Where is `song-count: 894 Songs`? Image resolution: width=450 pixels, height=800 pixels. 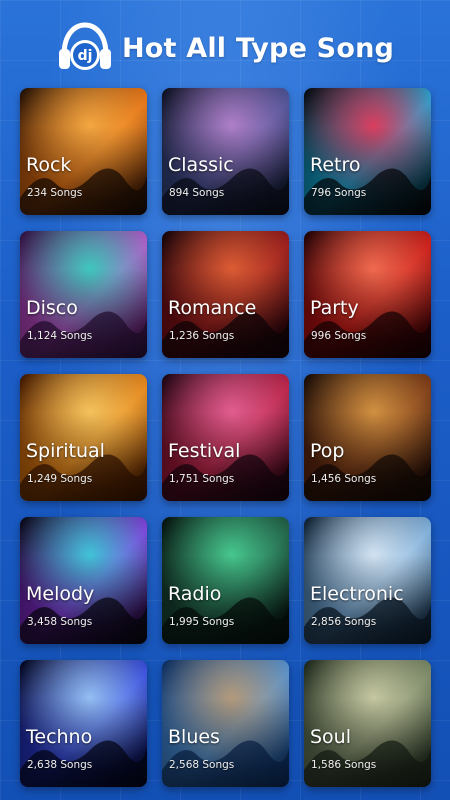
song-count: 894 Songs is located at coordinates (197, 193).